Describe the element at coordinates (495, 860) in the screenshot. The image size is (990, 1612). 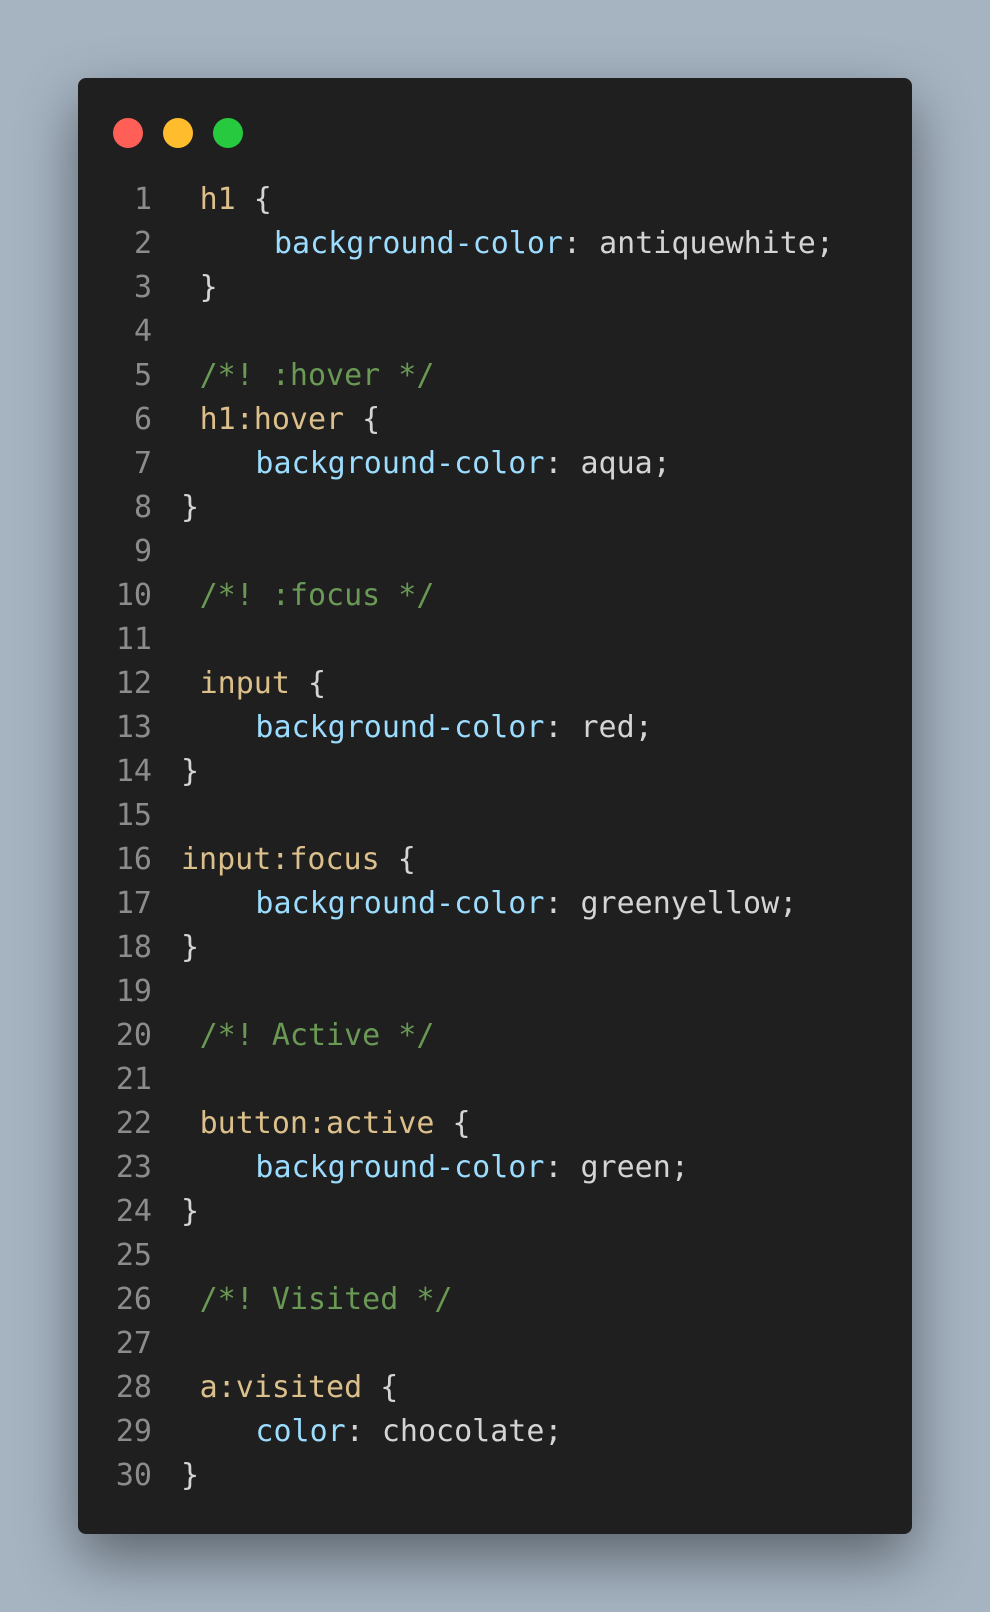
I see `code-line: 16 input:focus {` at that location.